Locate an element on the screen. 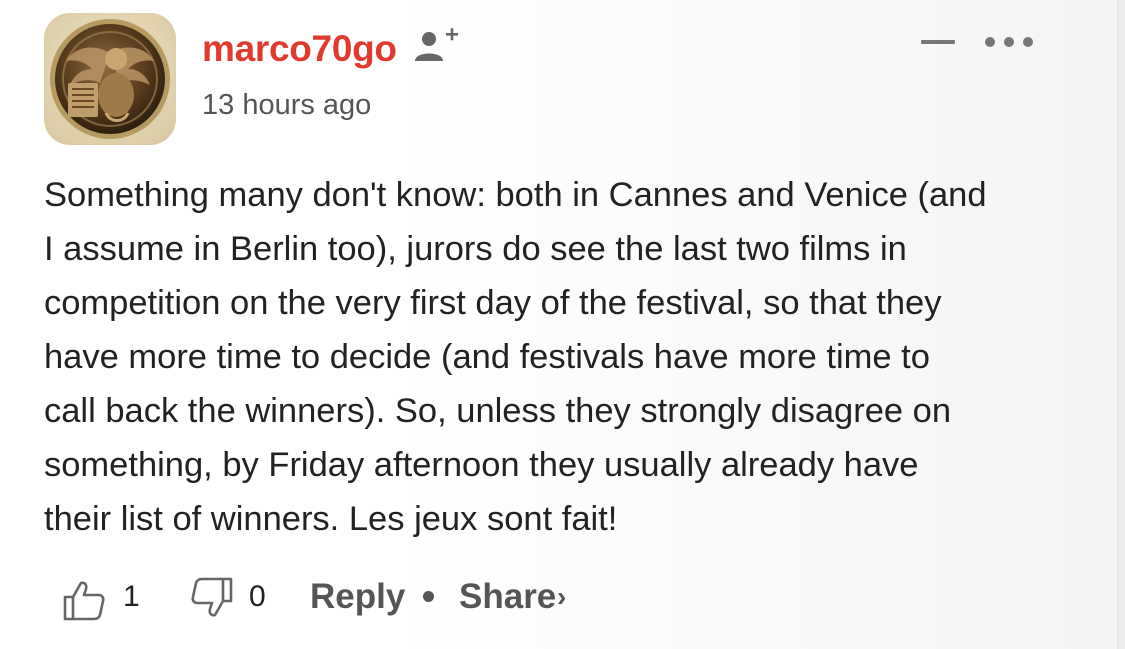 This screenshot has height=649, width=1125. avatar is located at coordinates (110, 79).